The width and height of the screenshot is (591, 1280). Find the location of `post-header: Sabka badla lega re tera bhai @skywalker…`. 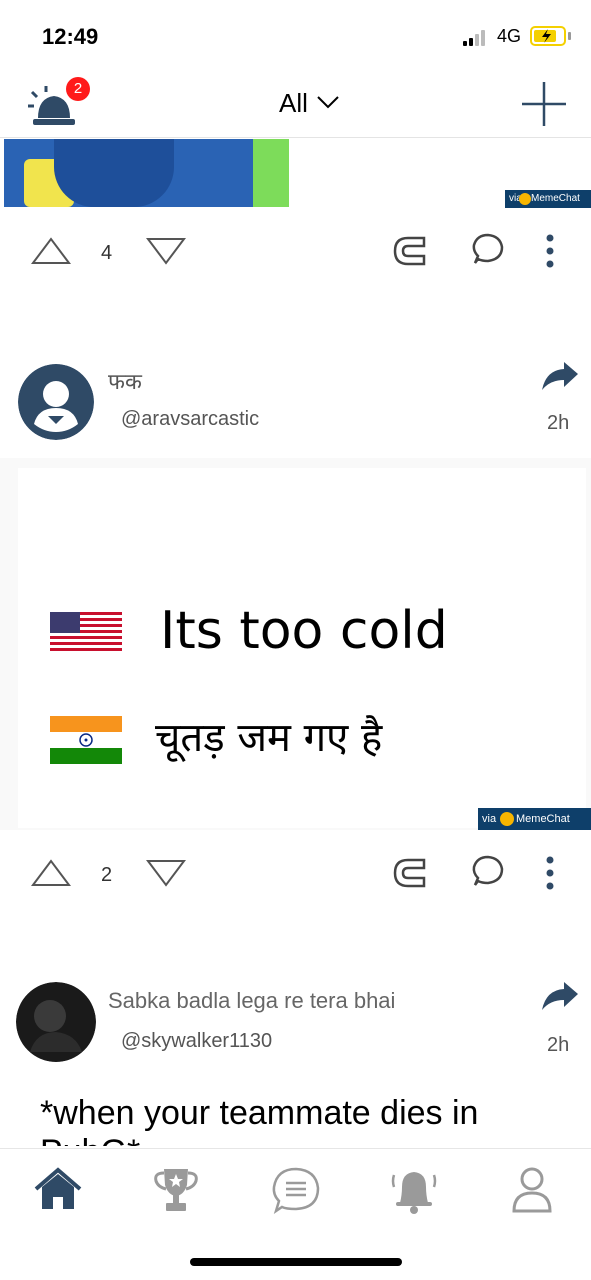

post-header: Sabka badla lega re tera bhai @skywalker… is located at coordinates (295, 1025).